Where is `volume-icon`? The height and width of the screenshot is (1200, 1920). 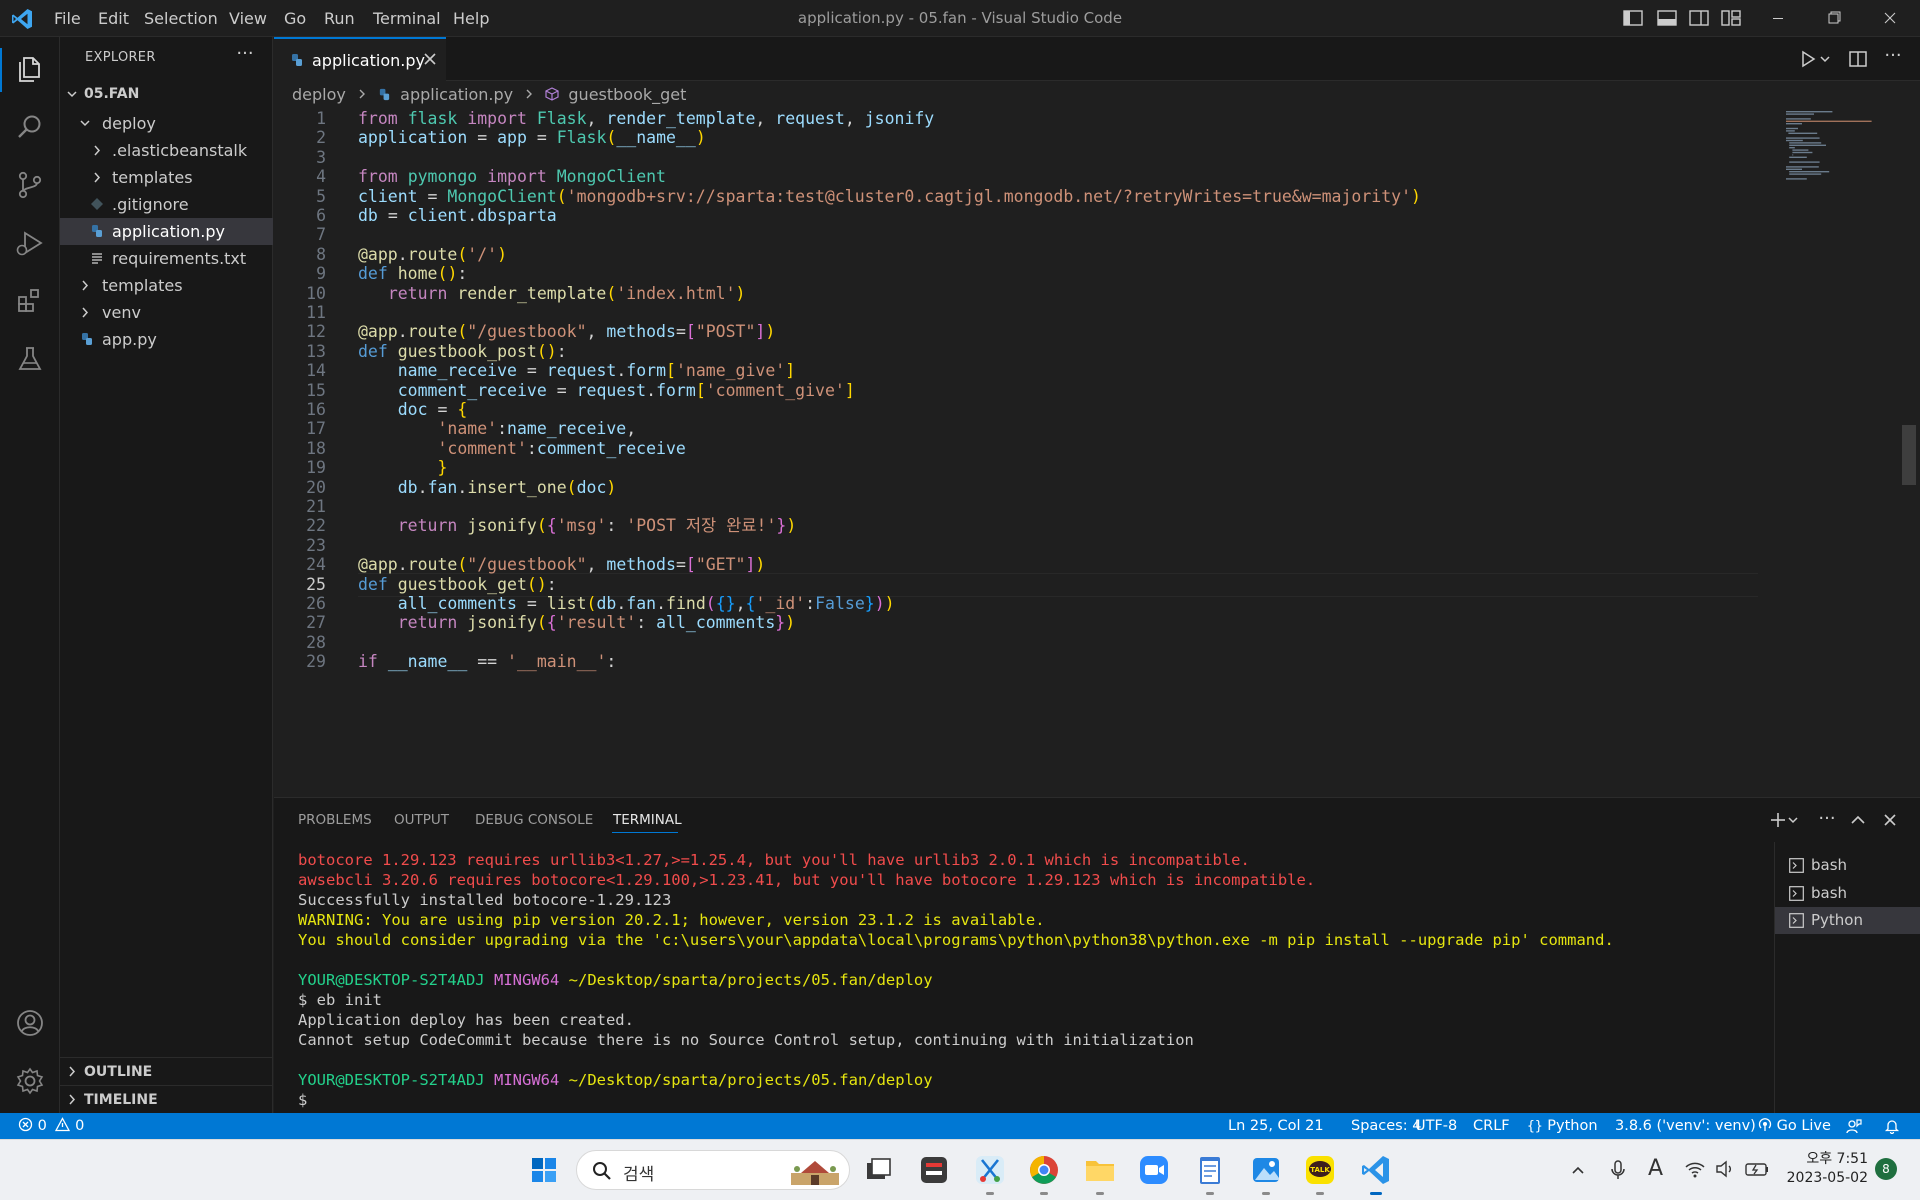 volume-icon is located at coordinates (1725, 1169).